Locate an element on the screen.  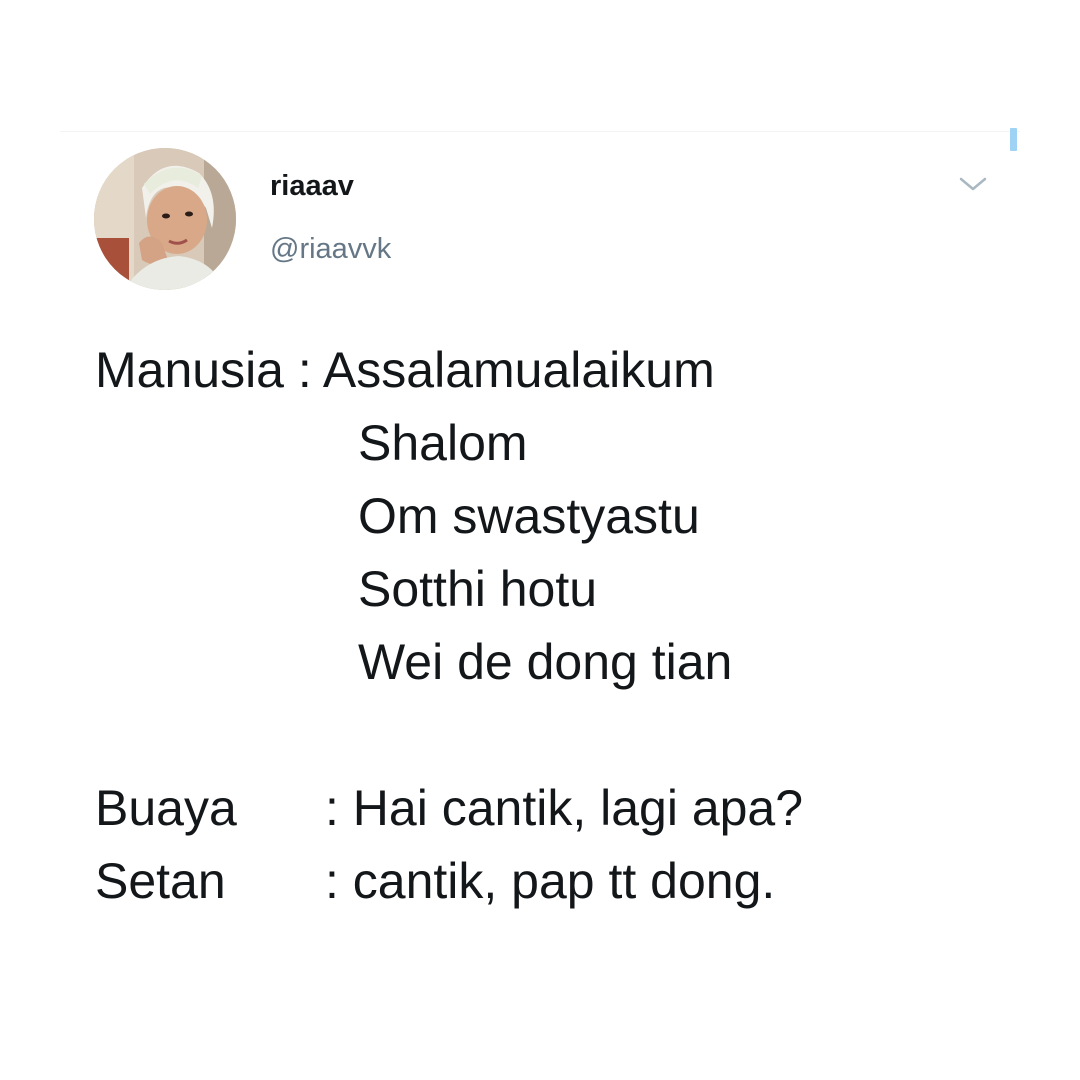
scroll-indicator is located at coordinates (1013, 139).